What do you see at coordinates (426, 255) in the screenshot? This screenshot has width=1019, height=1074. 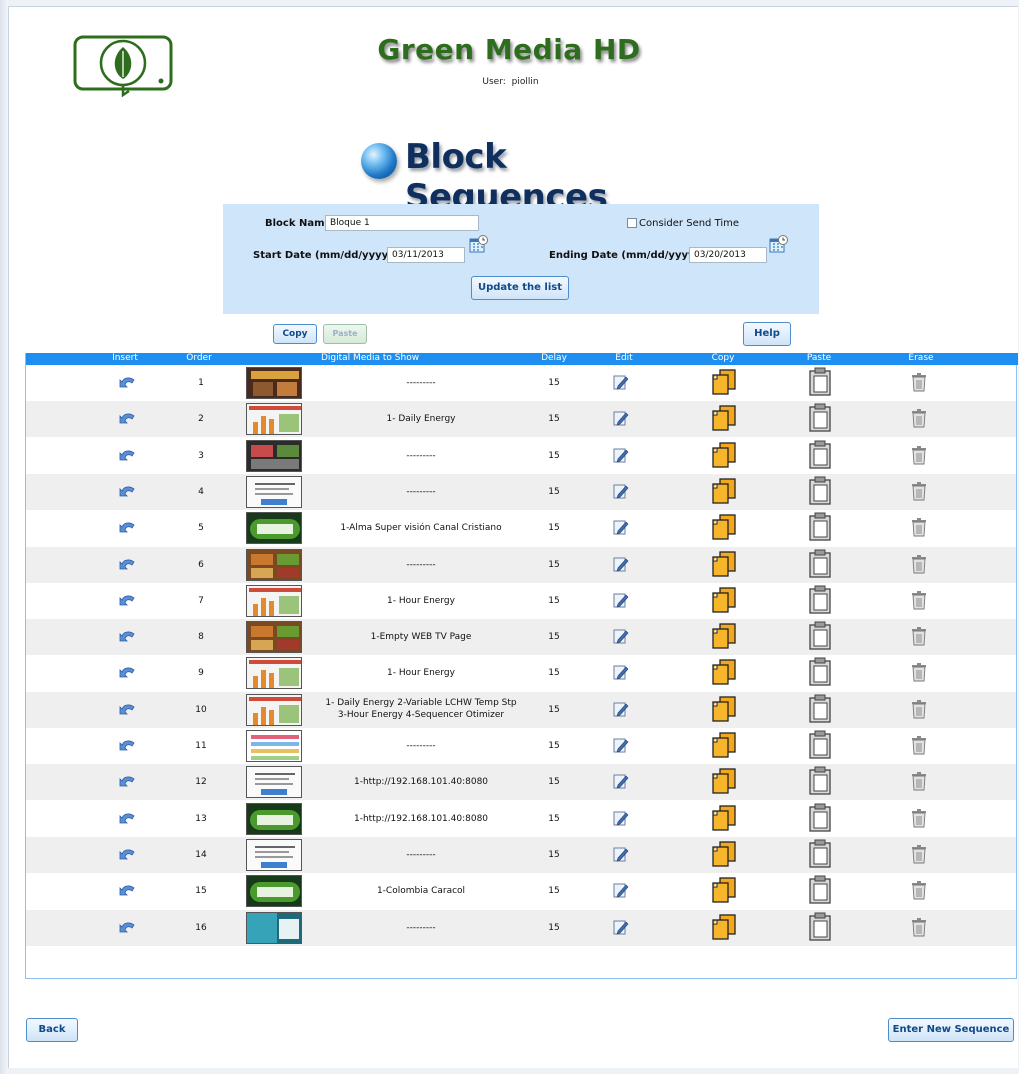 I see `start-date-input: 03/11/2013` at bounding box center [426, 255].